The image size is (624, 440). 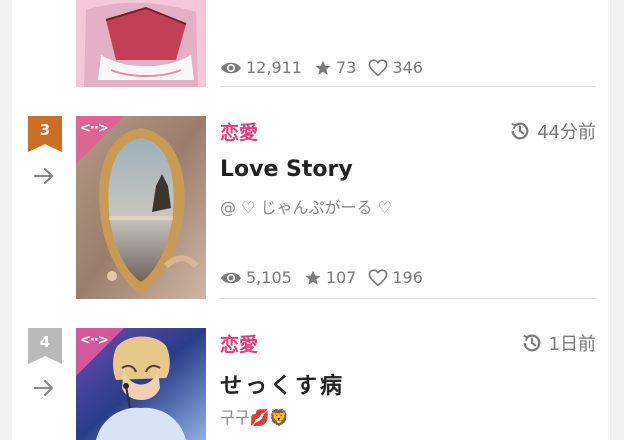 What do you see at coordinates (45, 134) in the screenshot?
I see `rank-badge: 3` at bounding box center [45, 134].